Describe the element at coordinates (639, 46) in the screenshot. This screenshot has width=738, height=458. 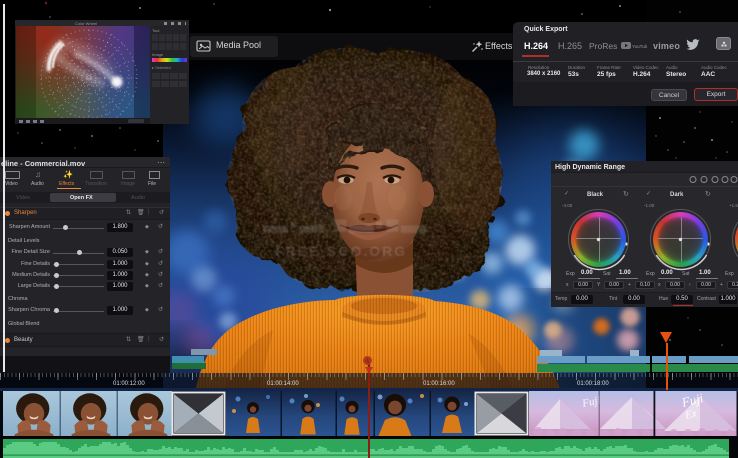
I see `svg-text: YouTube` at that location.